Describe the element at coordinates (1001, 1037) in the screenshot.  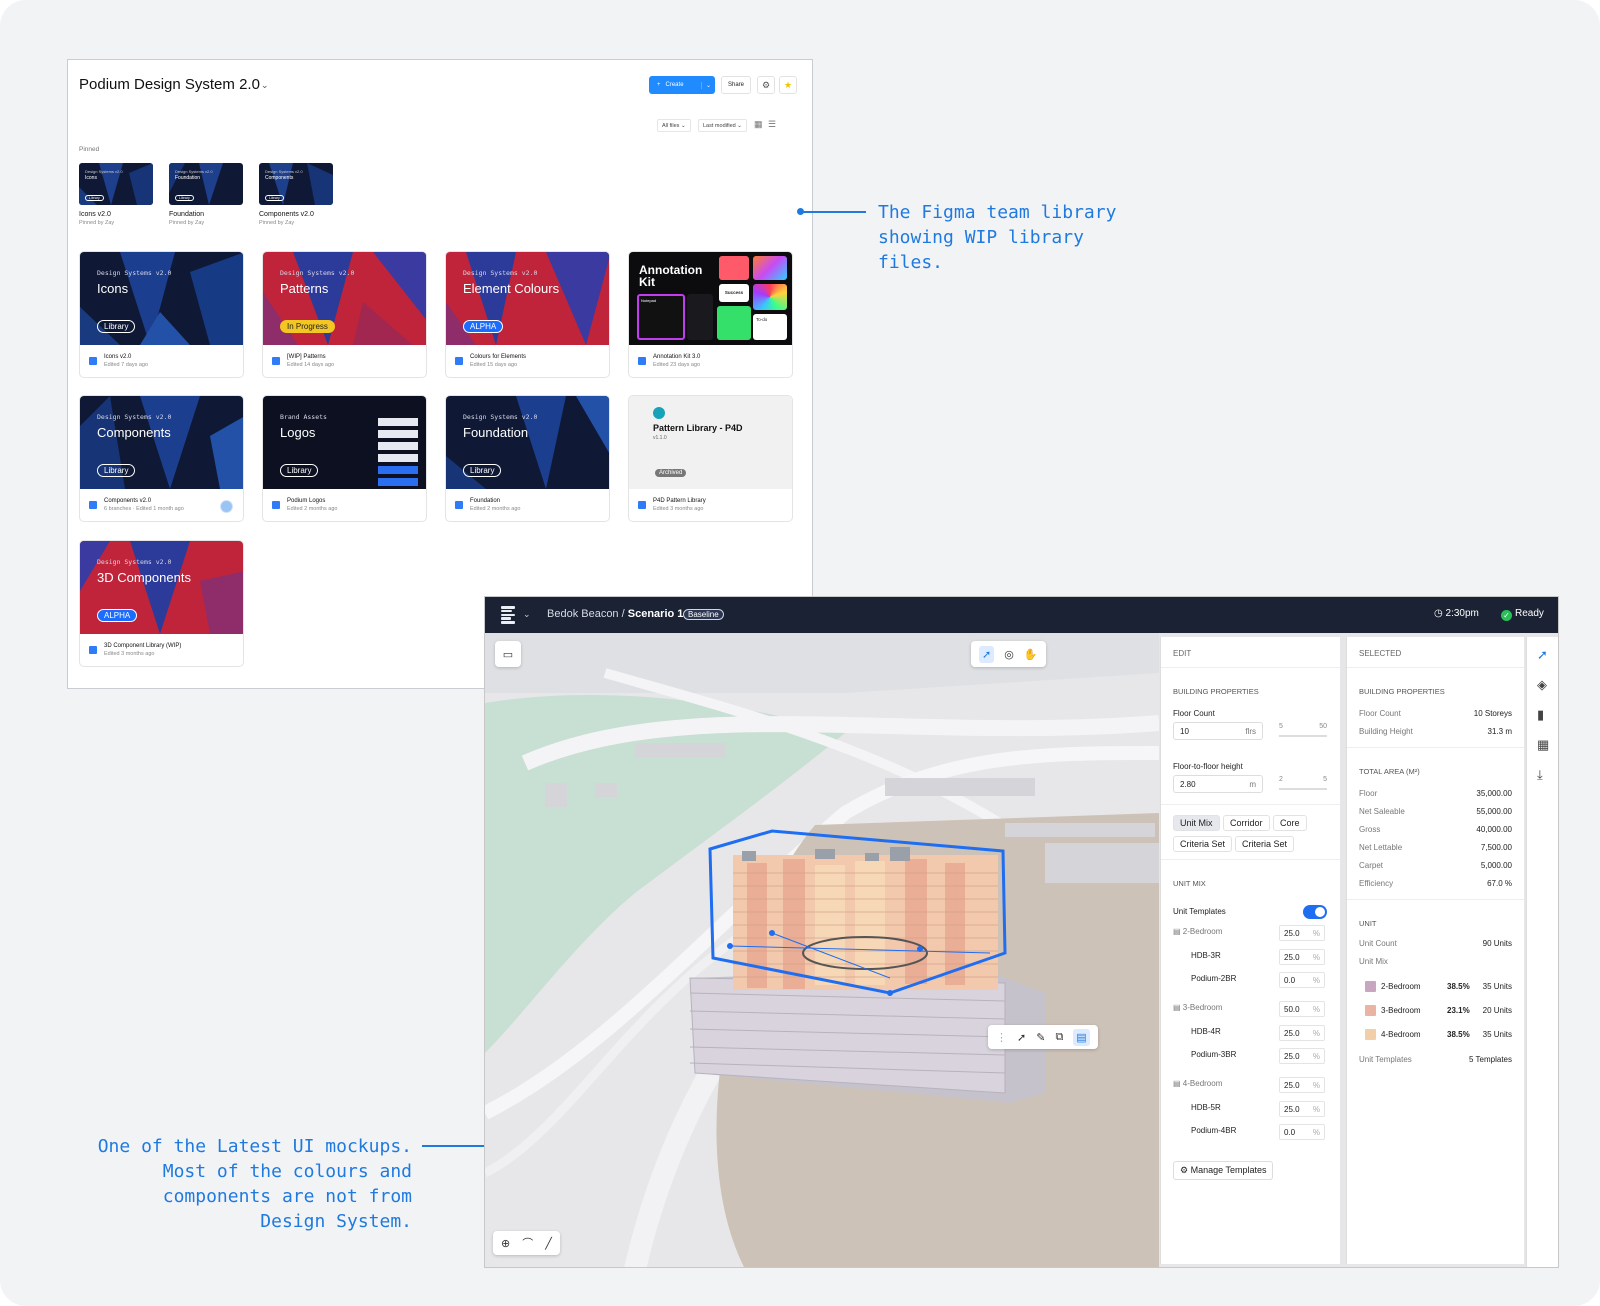
I see `drag-handle-icon: ⋮` at that location.